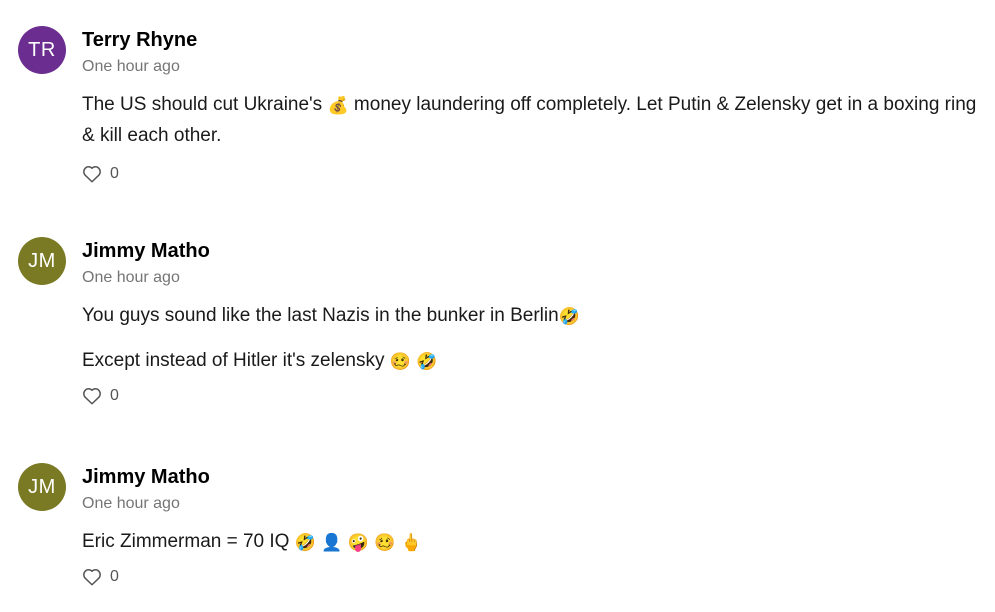  What do you see at coordinates (338, 106) in the screenshot?
I see `money-bag-icon: 💰` at bounding box center [338, 106].